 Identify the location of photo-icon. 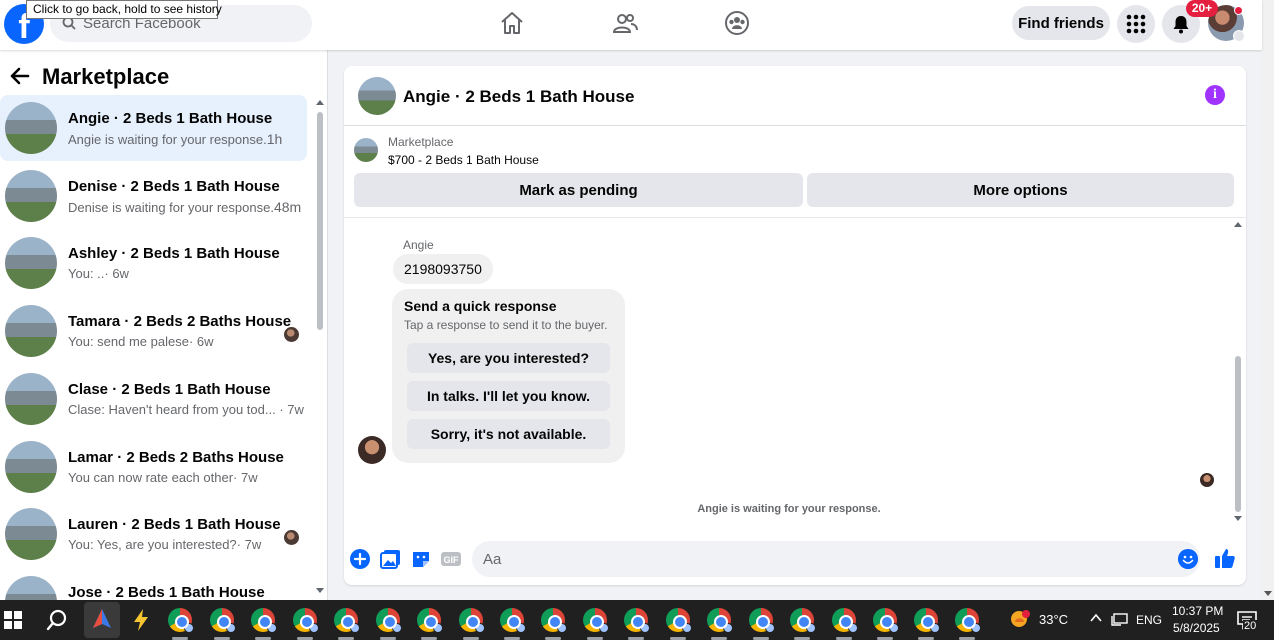
(391, 559).